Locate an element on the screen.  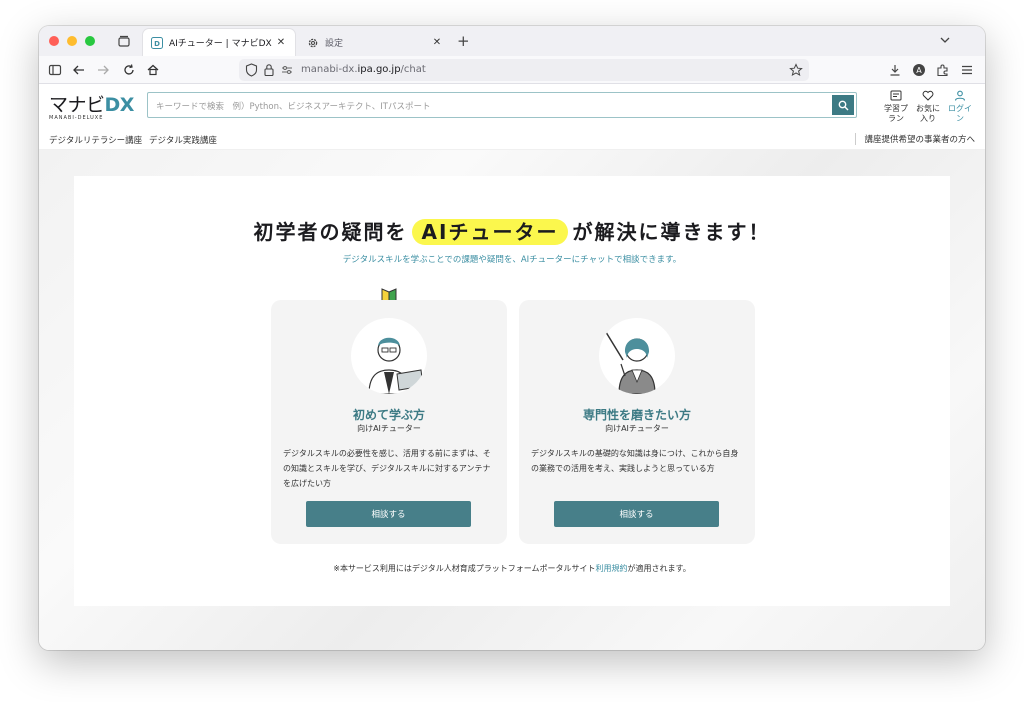
svg-text: D is located at coordinates (157, 44).